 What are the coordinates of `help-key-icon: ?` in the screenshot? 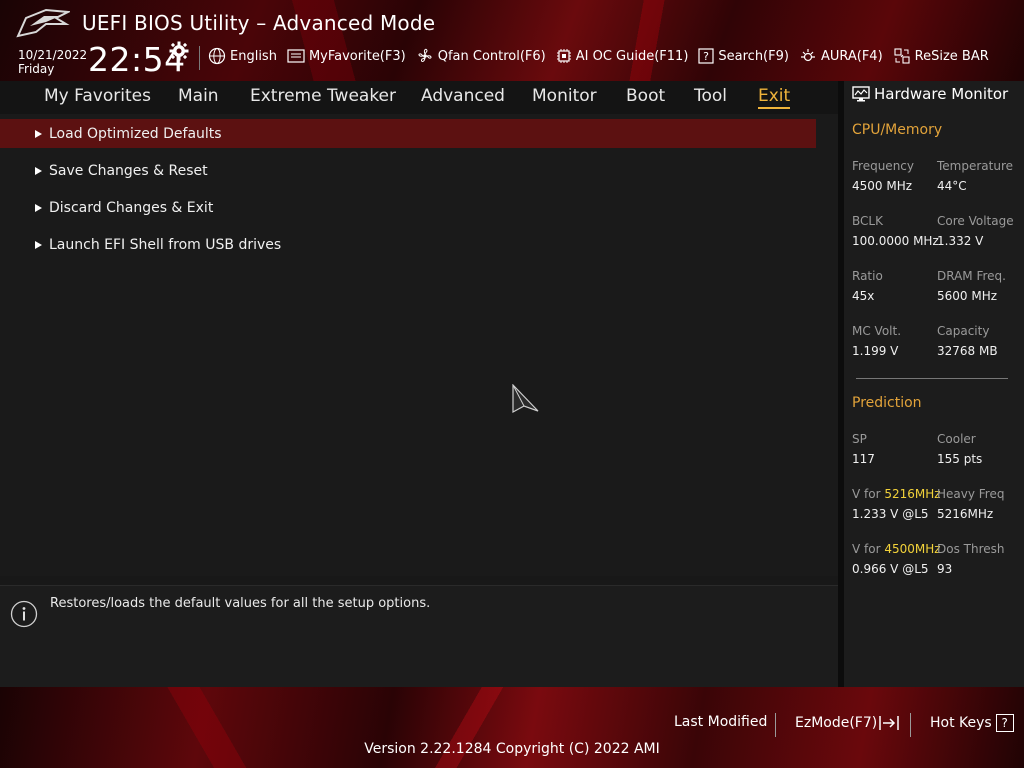 It's located at (1004, 723).